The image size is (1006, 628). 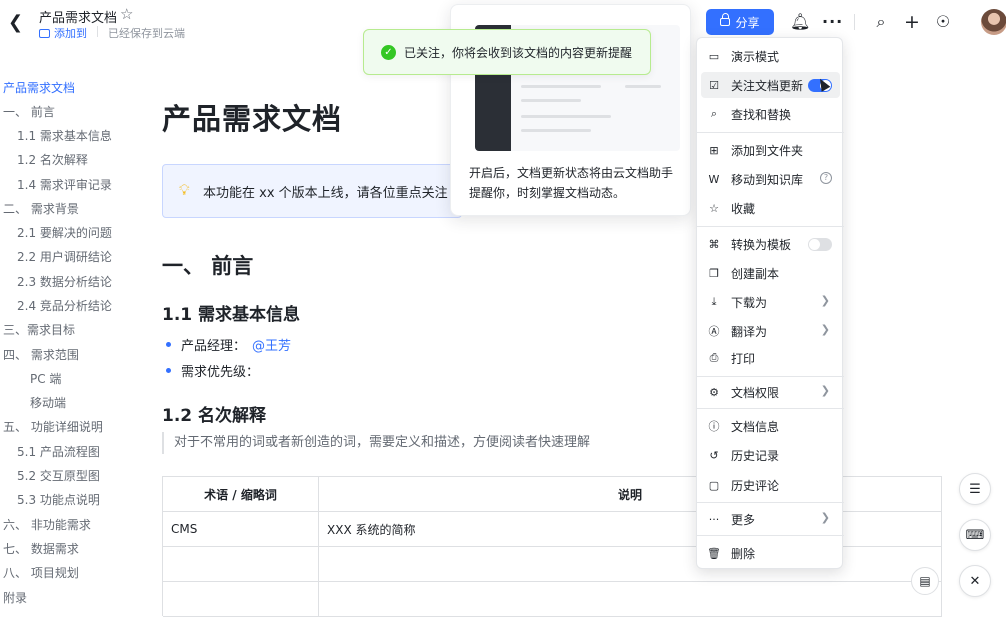 I want to click on menu-item-more: ··· 更多 ❯, so click(x=770, y=519).